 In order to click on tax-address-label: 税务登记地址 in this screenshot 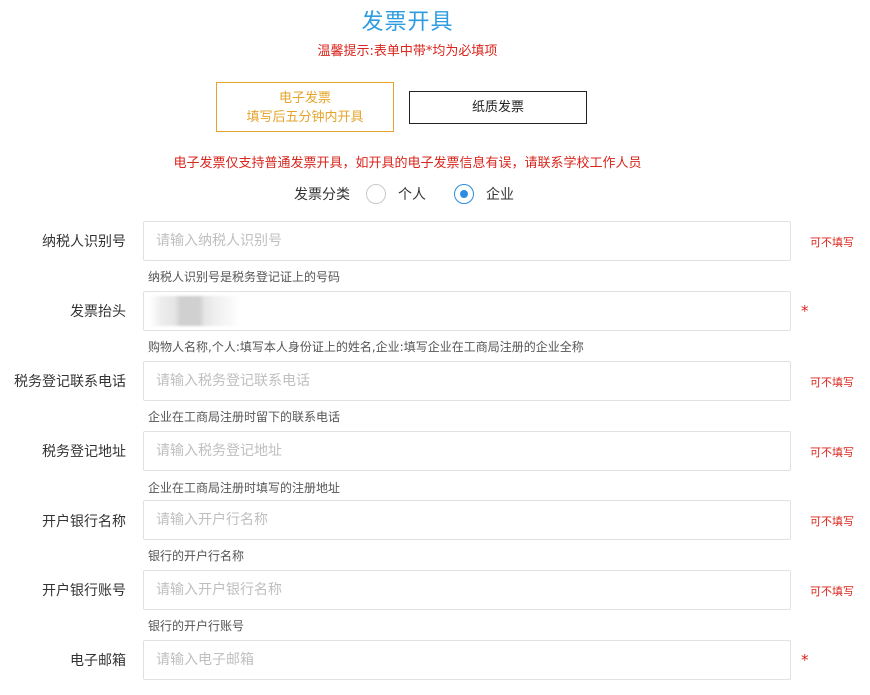, I will do `click(84, 452)`.